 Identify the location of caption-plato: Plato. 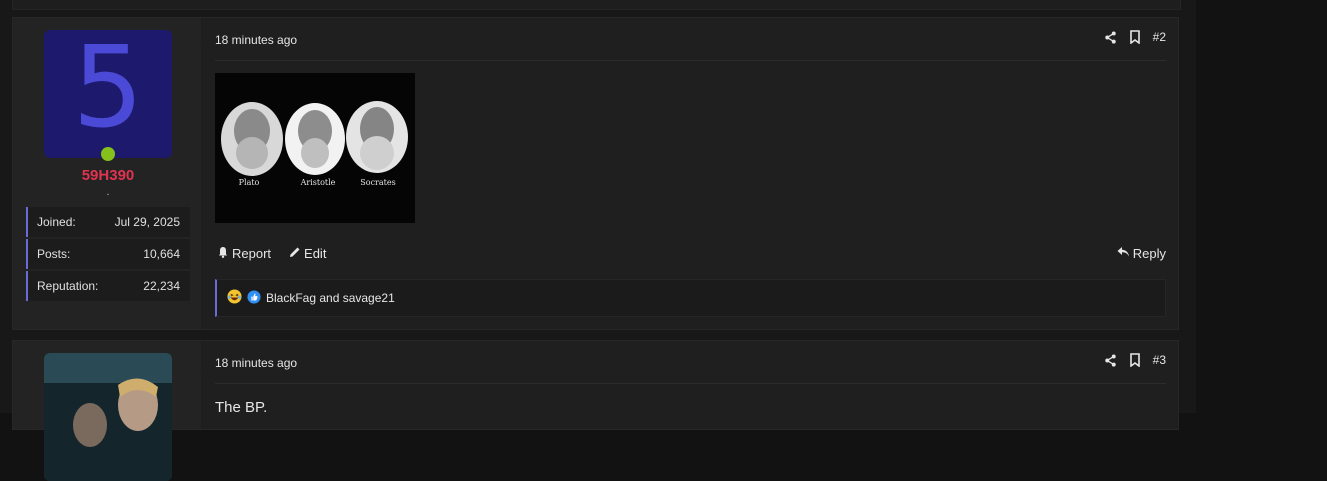
(249, 182).